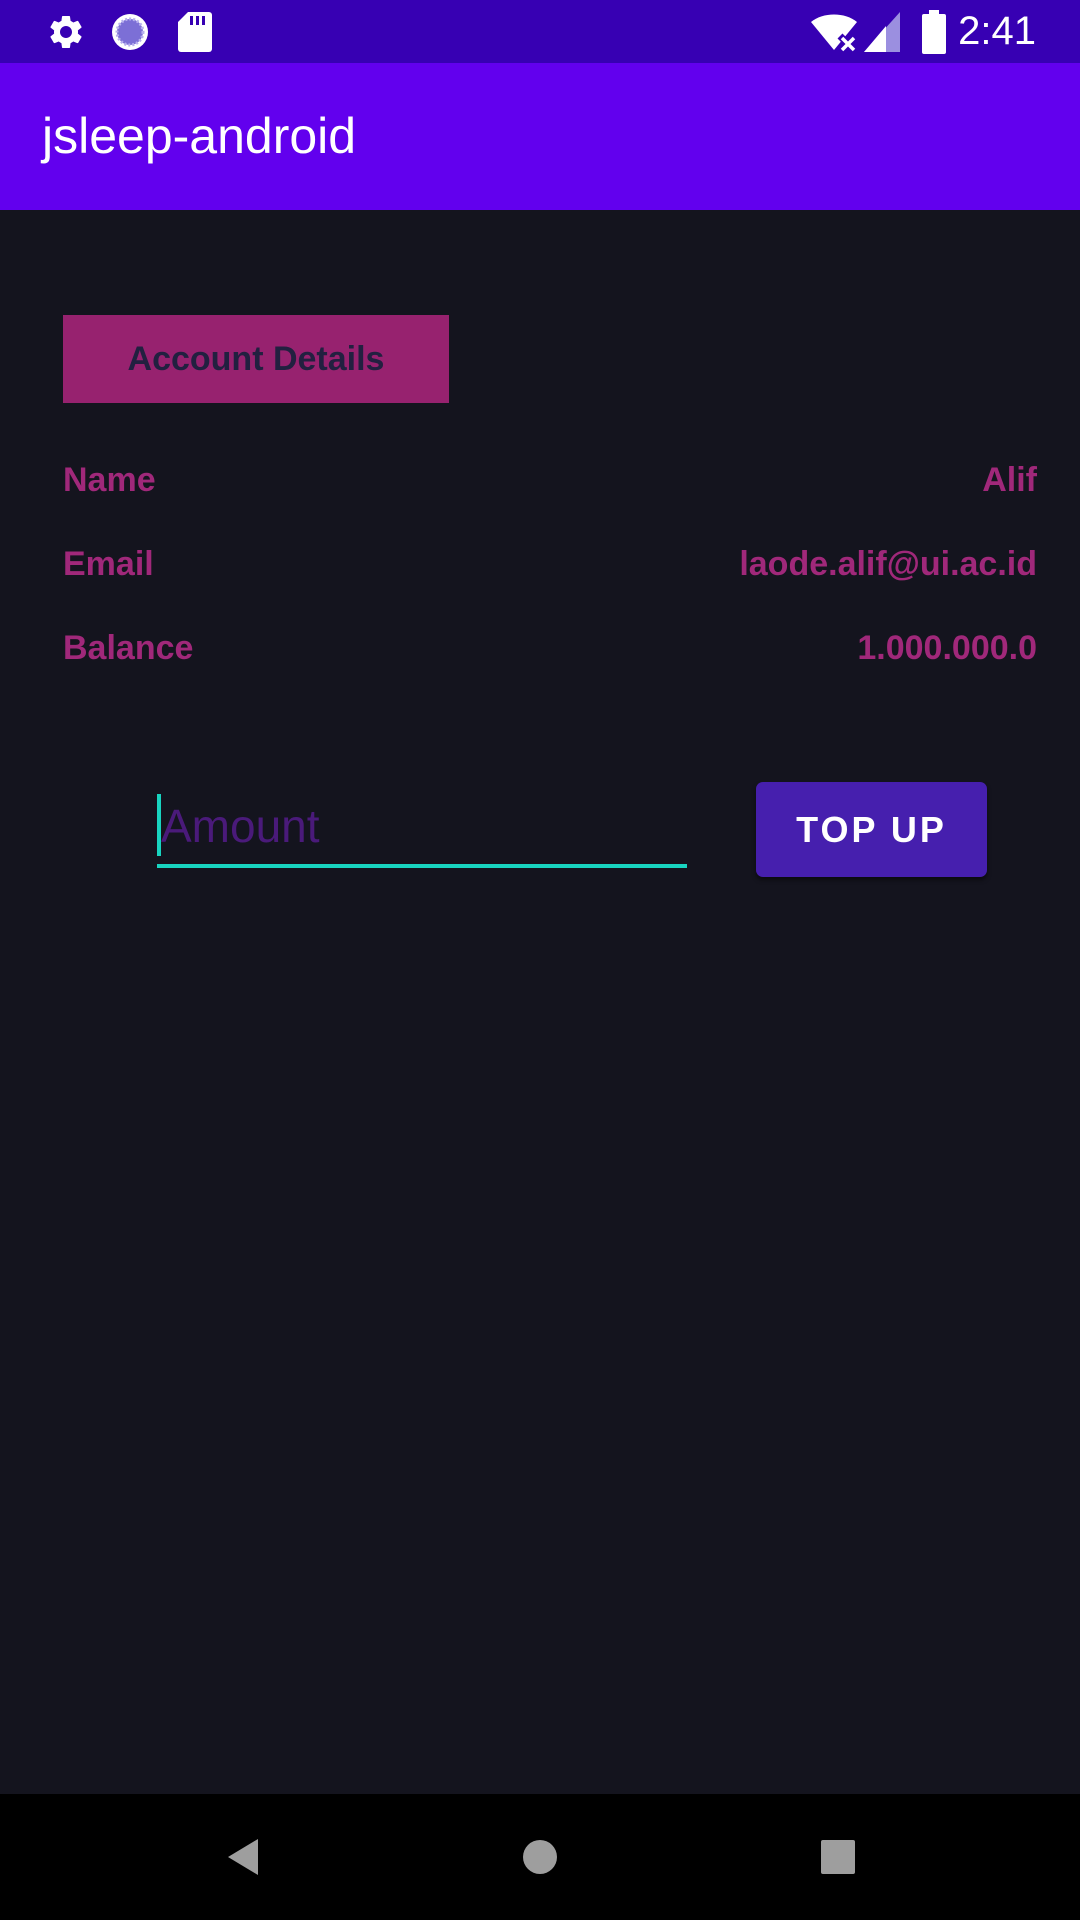 This screenshot has height=1920, width=1080. Describe the element at coordinates (195, 32) in the screenshot. I see `sd-card-icon` at that location.